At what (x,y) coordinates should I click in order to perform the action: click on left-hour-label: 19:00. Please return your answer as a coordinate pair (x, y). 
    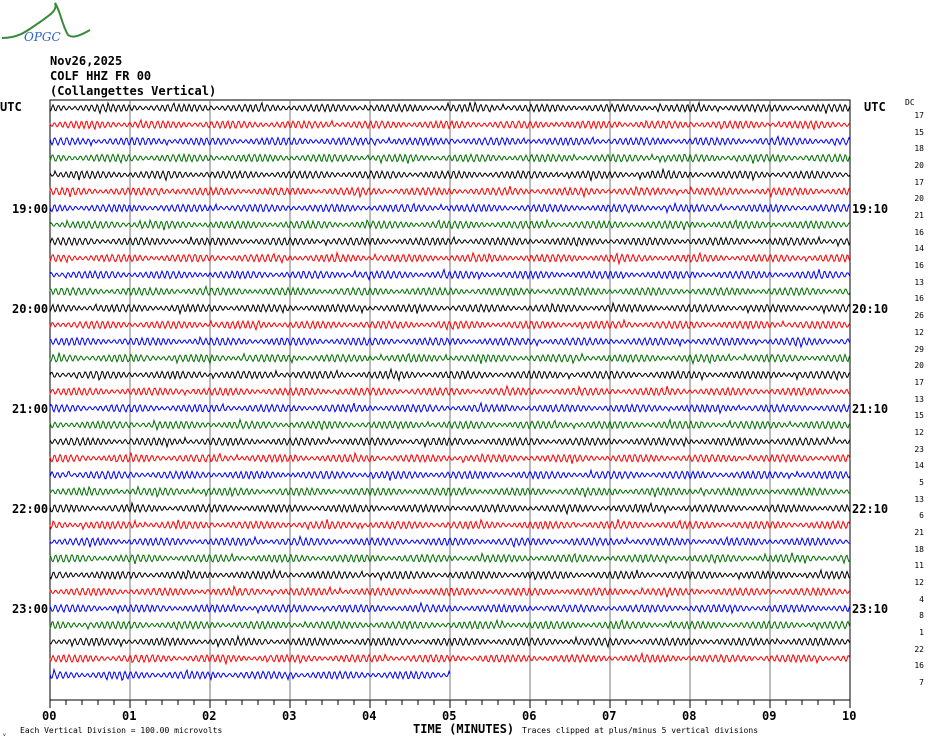
    Looking at the image, I should click on (30, 209).